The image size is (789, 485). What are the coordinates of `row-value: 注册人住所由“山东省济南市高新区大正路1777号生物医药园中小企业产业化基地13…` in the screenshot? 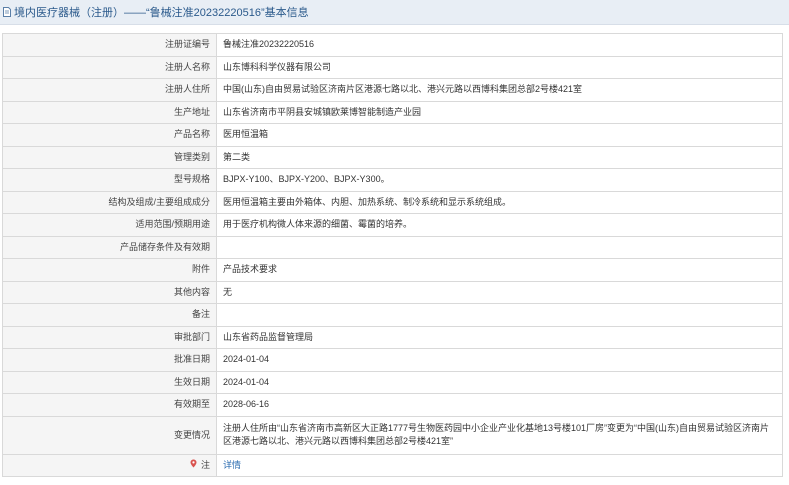 It's located at (499, 435).